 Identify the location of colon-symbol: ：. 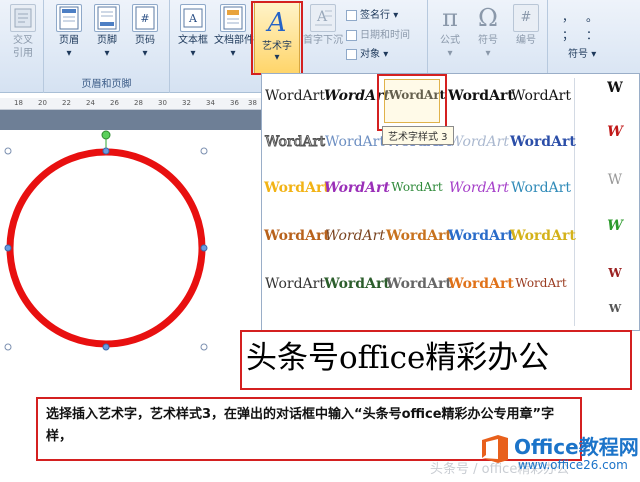
(601, 35).